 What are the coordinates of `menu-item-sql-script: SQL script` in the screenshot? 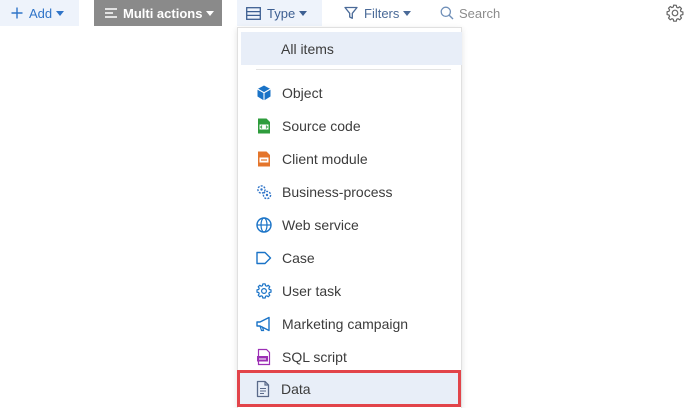 It's located at (351, 356).